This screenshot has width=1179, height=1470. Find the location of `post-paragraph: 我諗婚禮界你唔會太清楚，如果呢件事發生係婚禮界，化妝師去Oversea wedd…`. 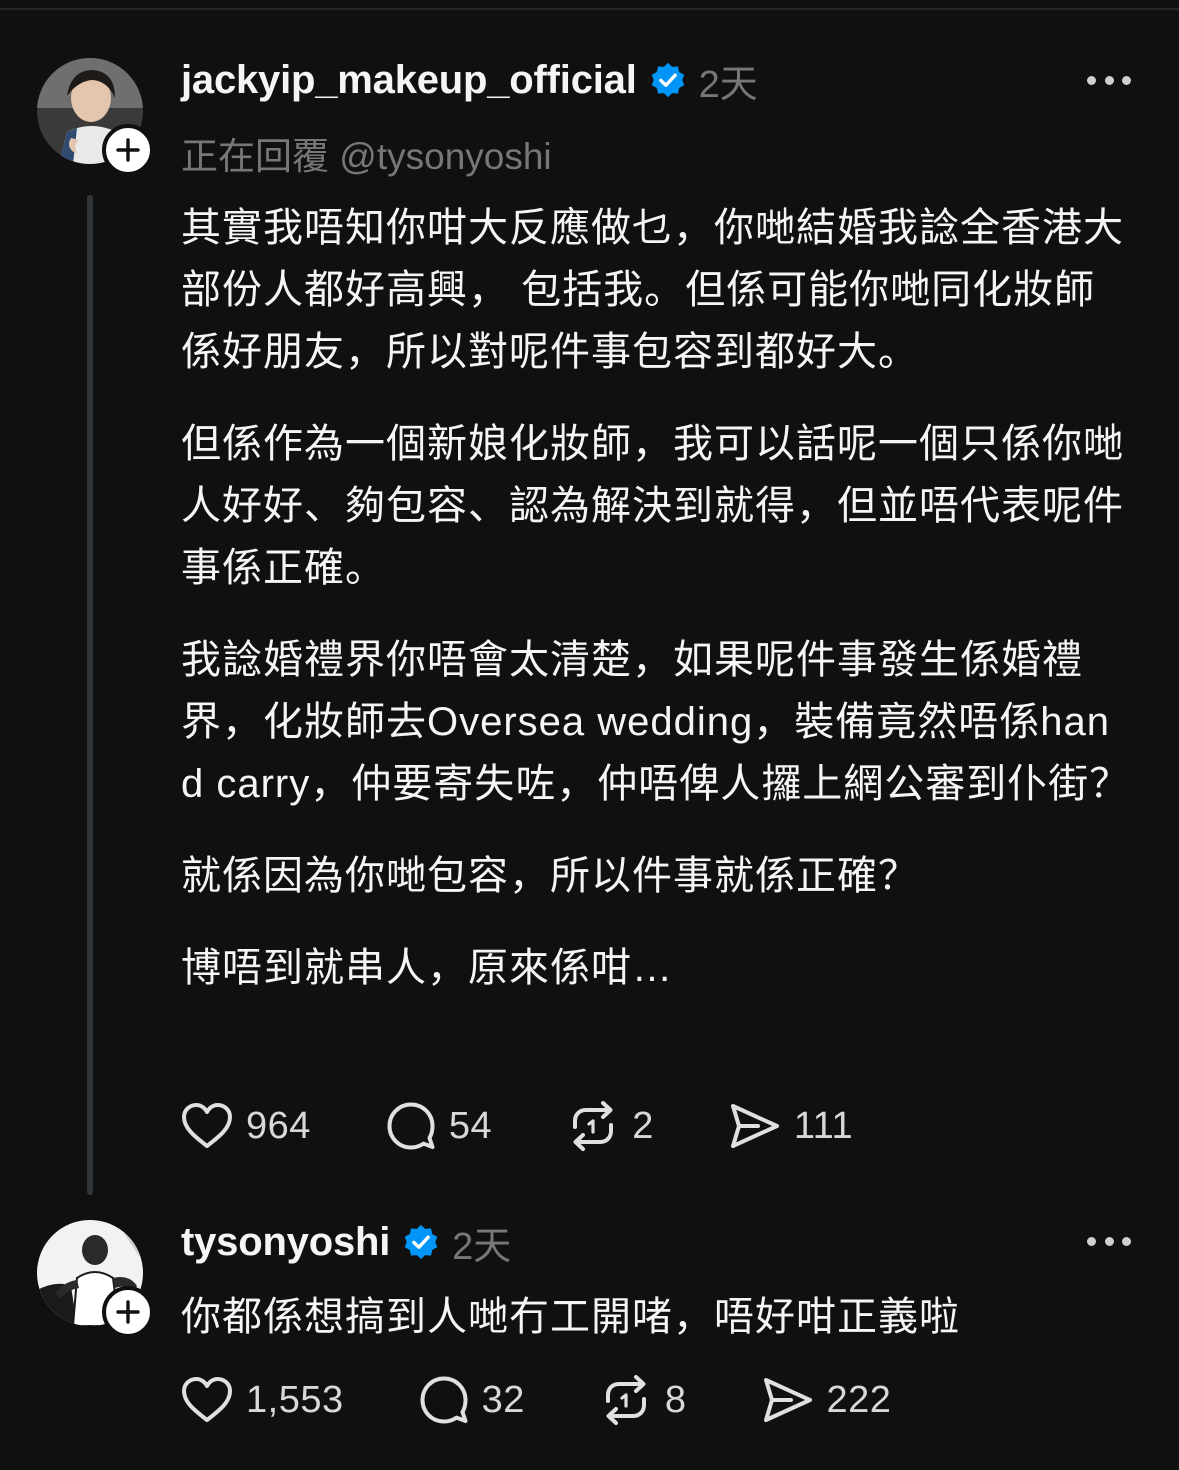

post-paragraph: 我諗婚禮界你唔會太清楚，如果呢件事發生係婚禮界，化妝師去Oversea wedd… is located at coordinates (656, 722).